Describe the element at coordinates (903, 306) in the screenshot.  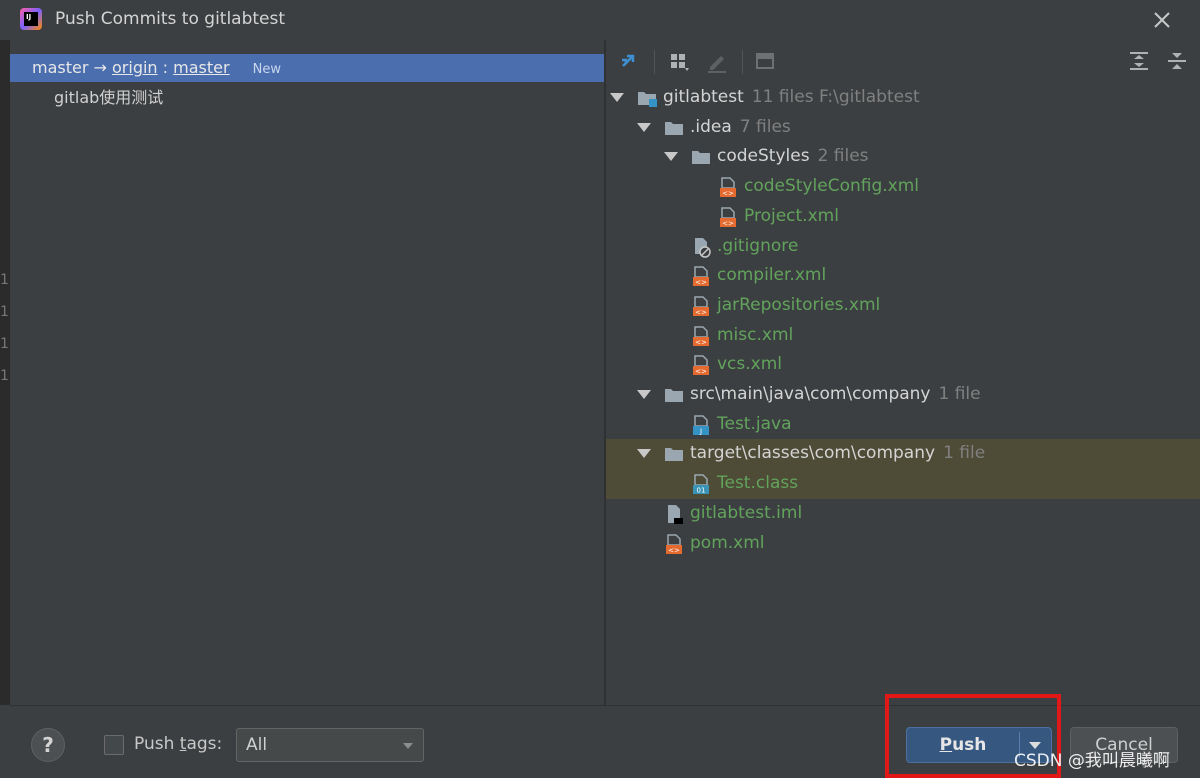
I see `tree-node: <> jarRepositories.xml` at that location.